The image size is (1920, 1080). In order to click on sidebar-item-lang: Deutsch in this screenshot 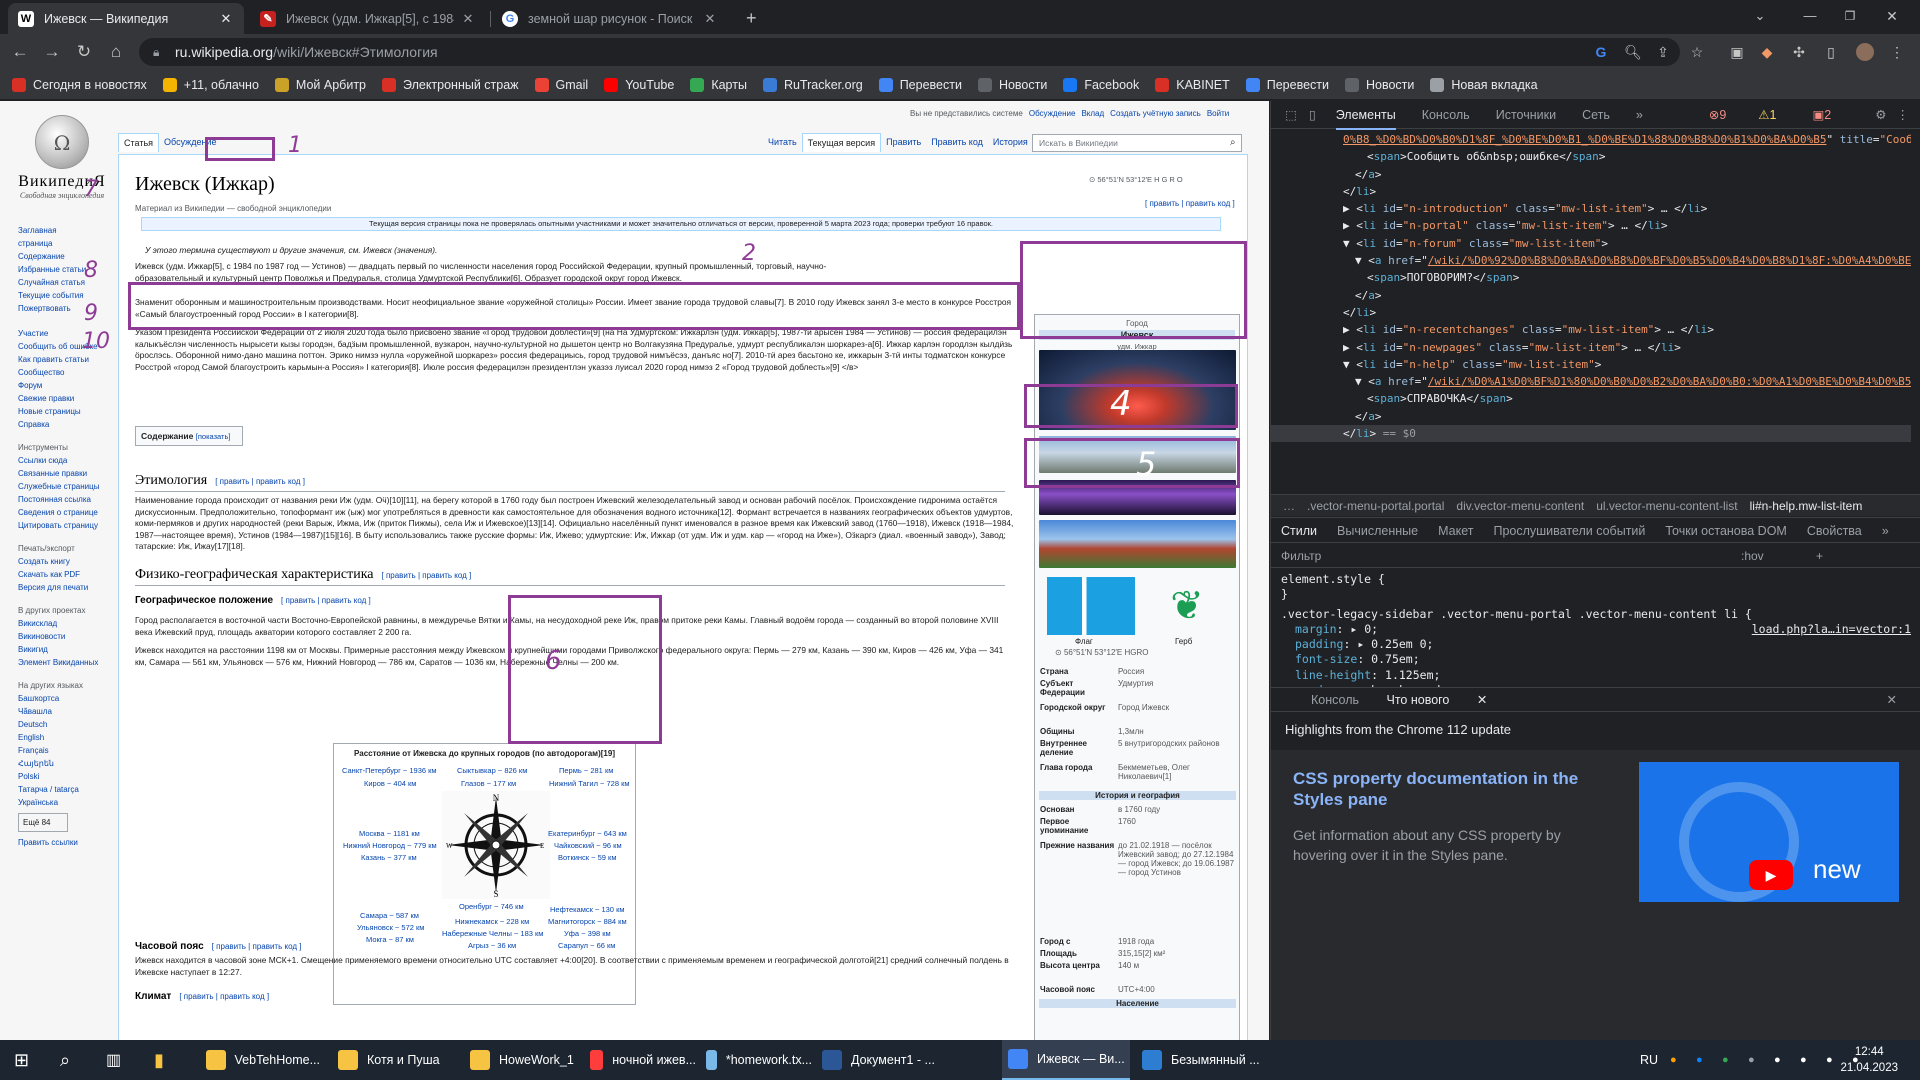, I will do `click(68, 724)`.